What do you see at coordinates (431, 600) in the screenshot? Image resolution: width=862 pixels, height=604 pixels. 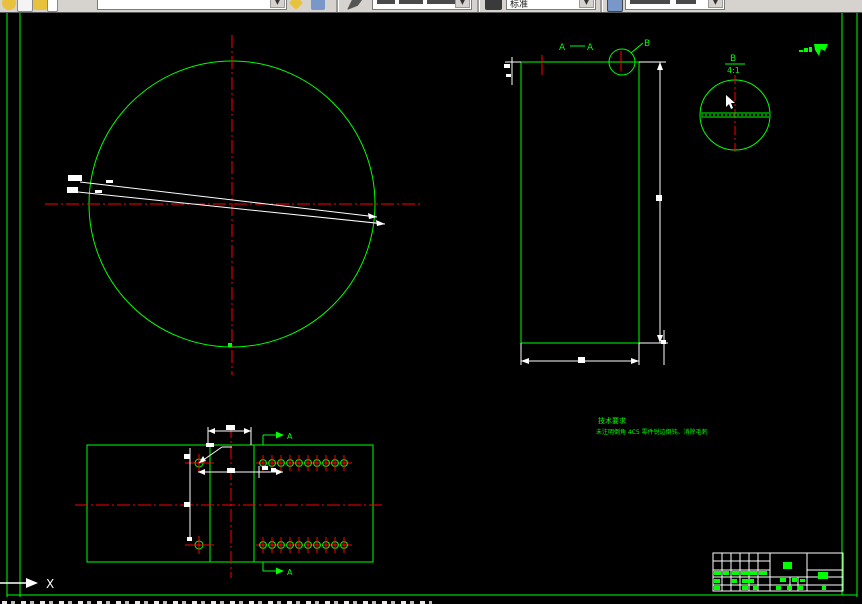 I see `command-line` at bounding box center [431, 600].